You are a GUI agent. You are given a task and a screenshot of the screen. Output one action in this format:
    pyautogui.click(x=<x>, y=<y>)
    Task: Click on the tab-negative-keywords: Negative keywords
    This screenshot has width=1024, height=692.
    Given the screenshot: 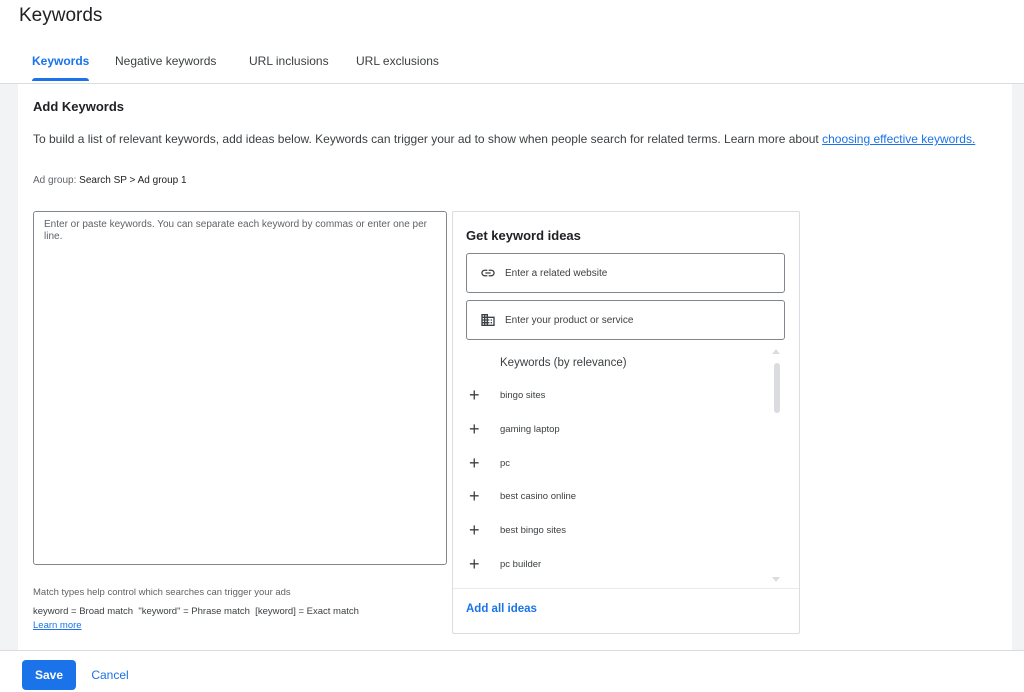 What is the action you would take?
    pyautogui.click(x=165, y=64)
    